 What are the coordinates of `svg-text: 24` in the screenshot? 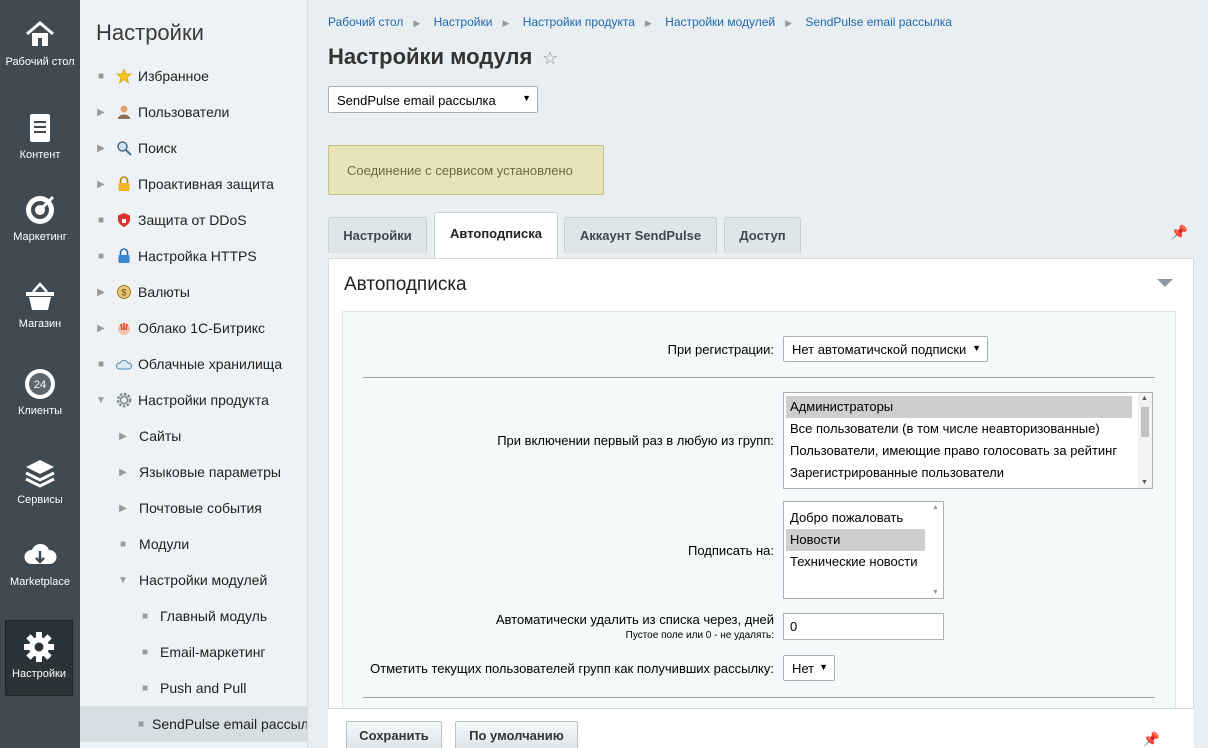 It's located at (40, 385).